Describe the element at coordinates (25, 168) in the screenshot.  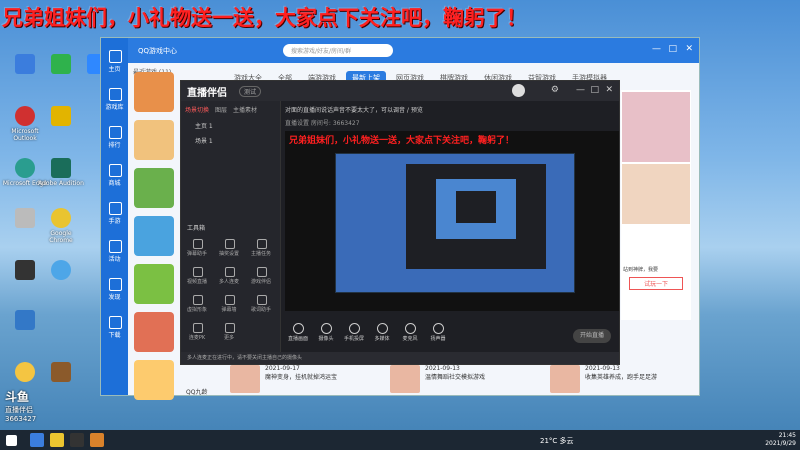
I see `edge-icon` at that location.